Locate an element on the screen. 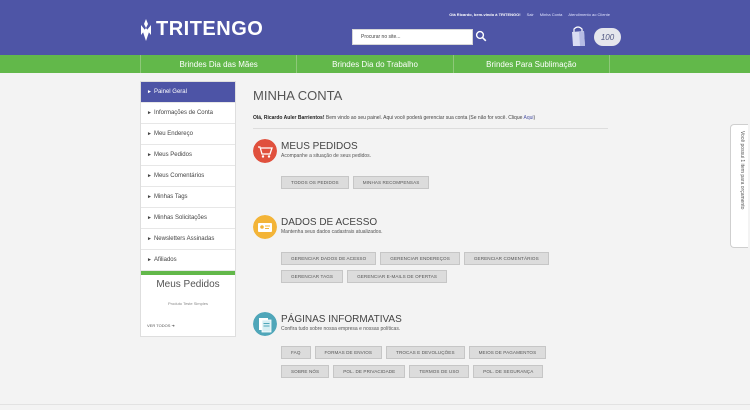 The image size is (750, 410). sidebar-item-meus-pedidos: ► Meus Pedidos is located at coordinates (188, 155).